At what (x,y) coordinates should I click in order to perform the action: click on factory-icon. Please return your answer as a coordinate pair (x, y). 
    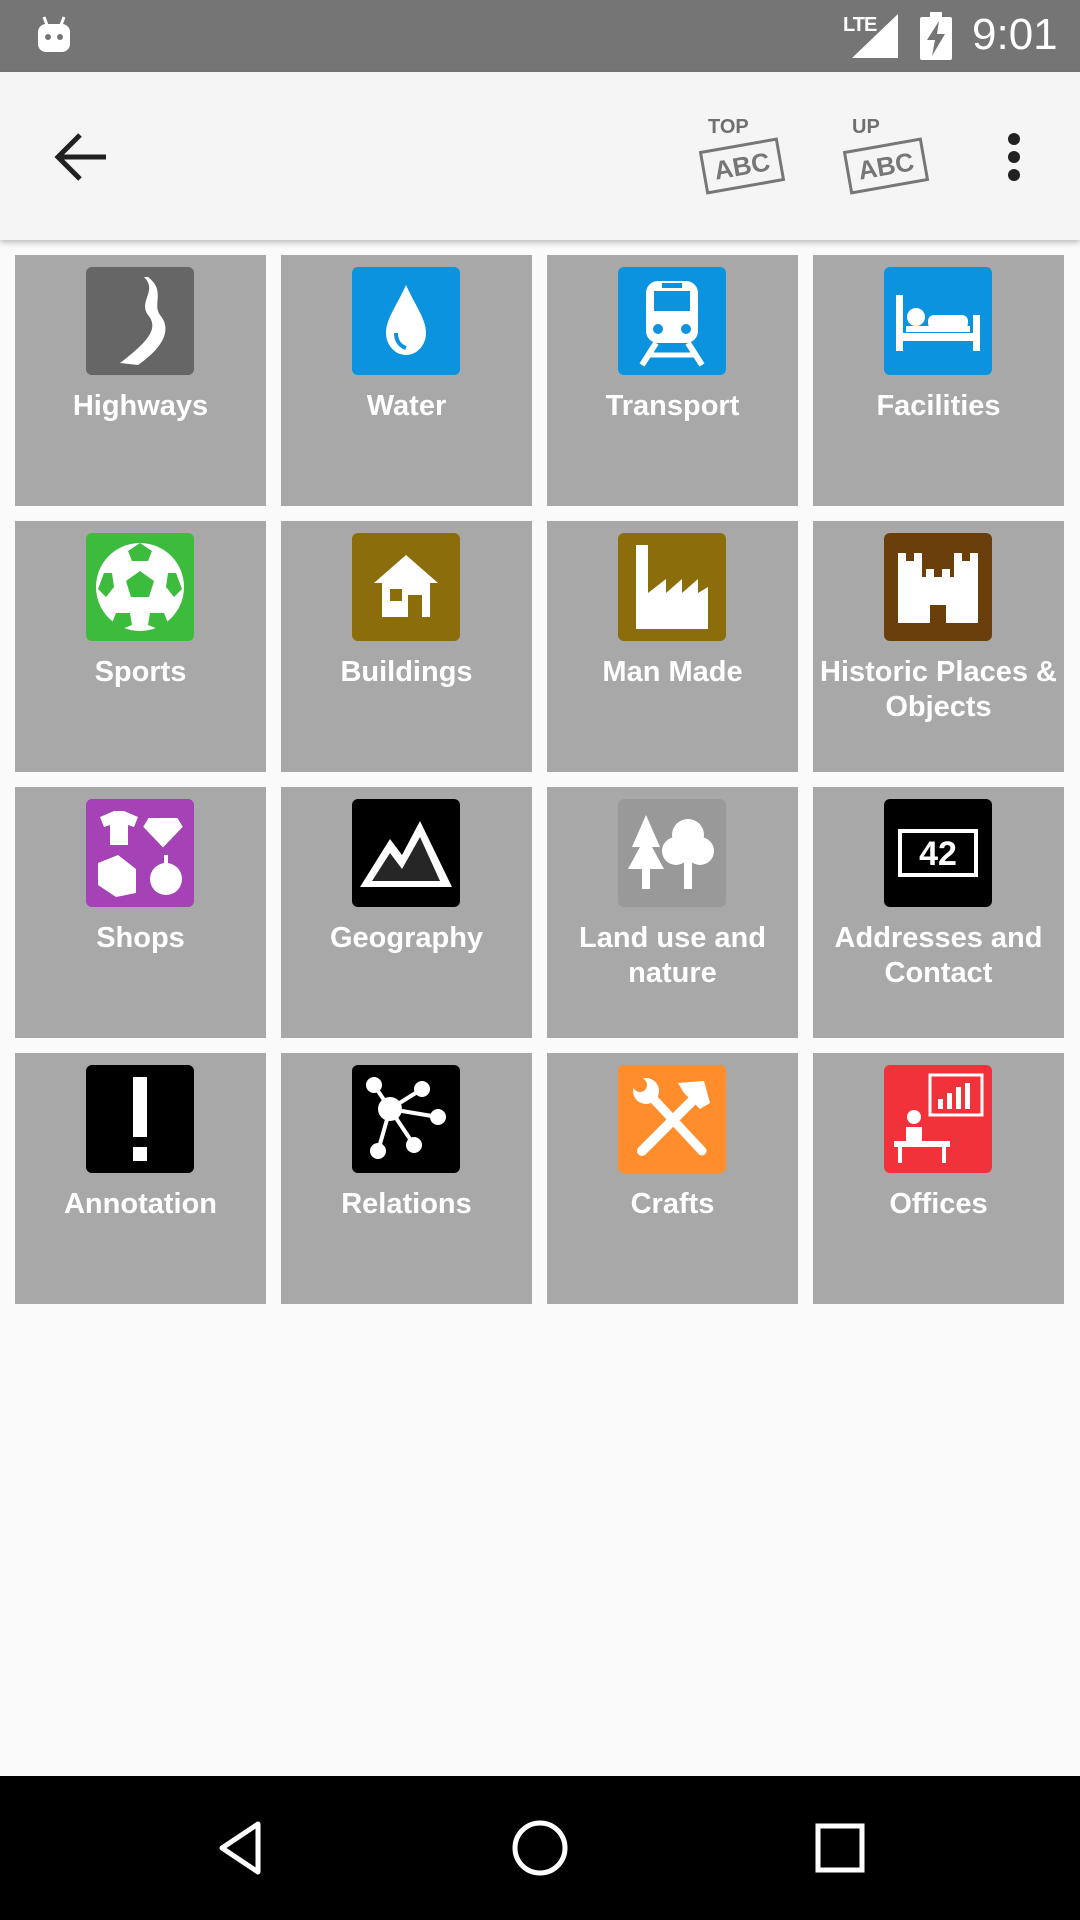
    Looking at the image, I should click on (672, 587).